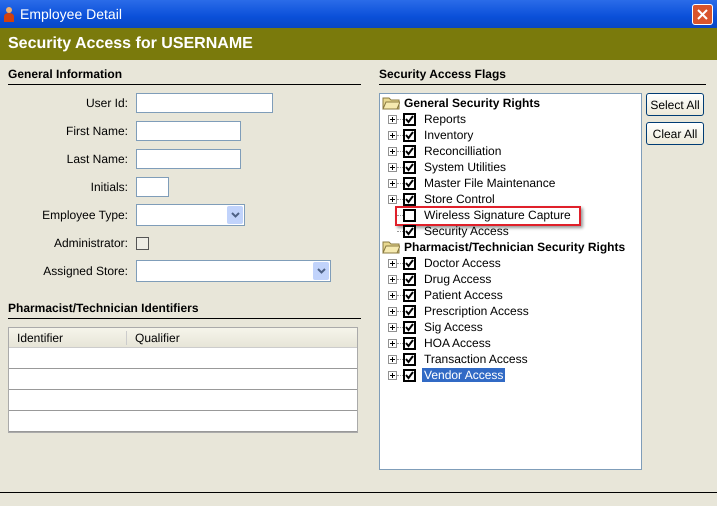  Describe the element at coordinates (153, 337) in the screenshot. I see `column-header: Qualifier` at that location.